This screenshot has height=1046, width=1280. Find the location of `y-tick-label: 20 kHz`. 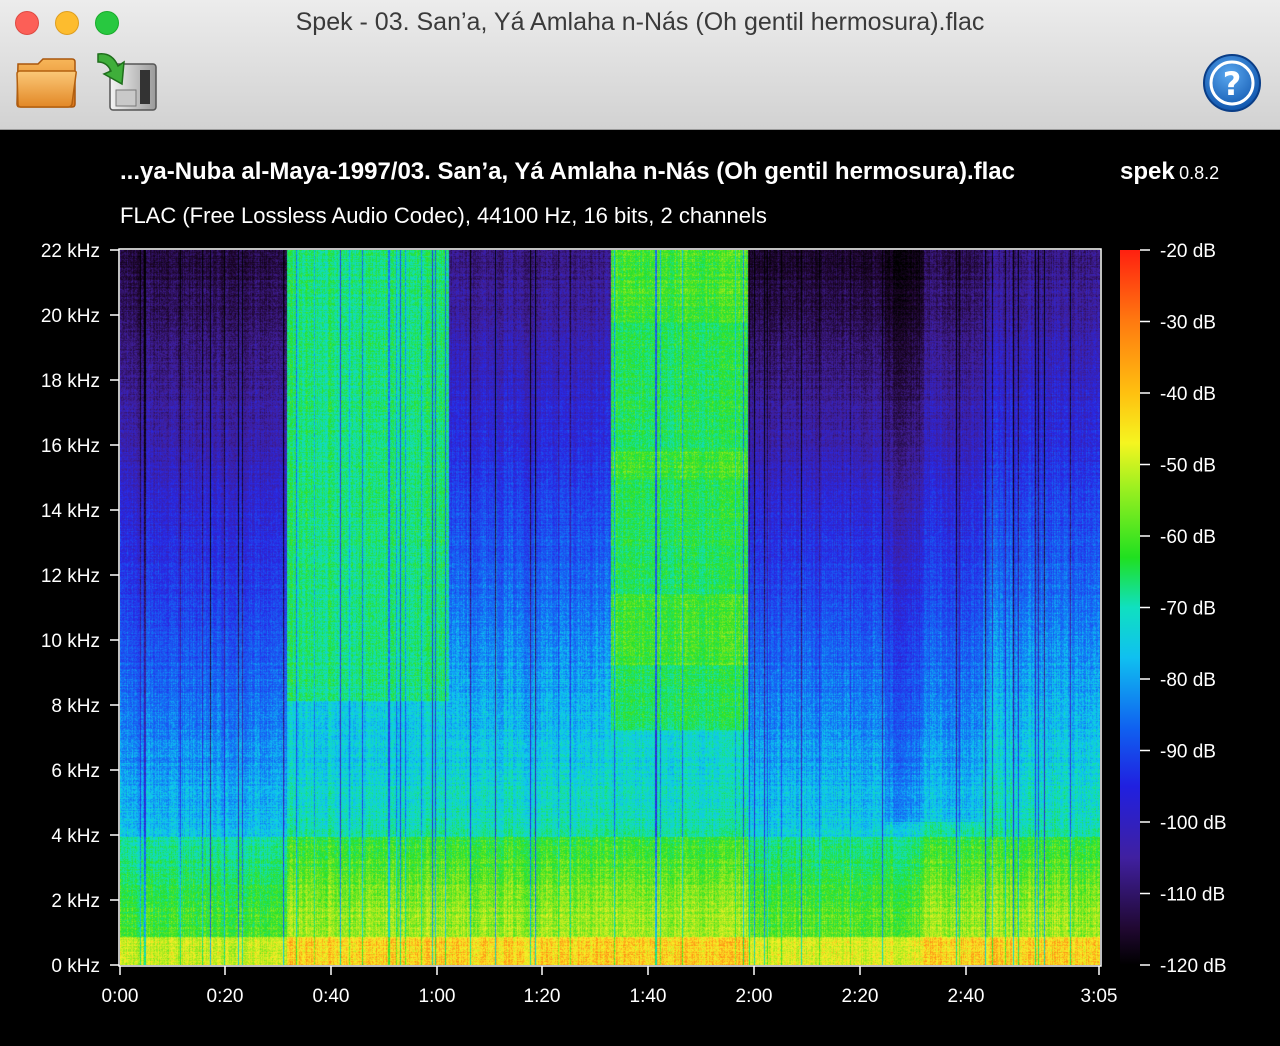

y-tick-label: 20 kHz is located at coordinates (70, 316).